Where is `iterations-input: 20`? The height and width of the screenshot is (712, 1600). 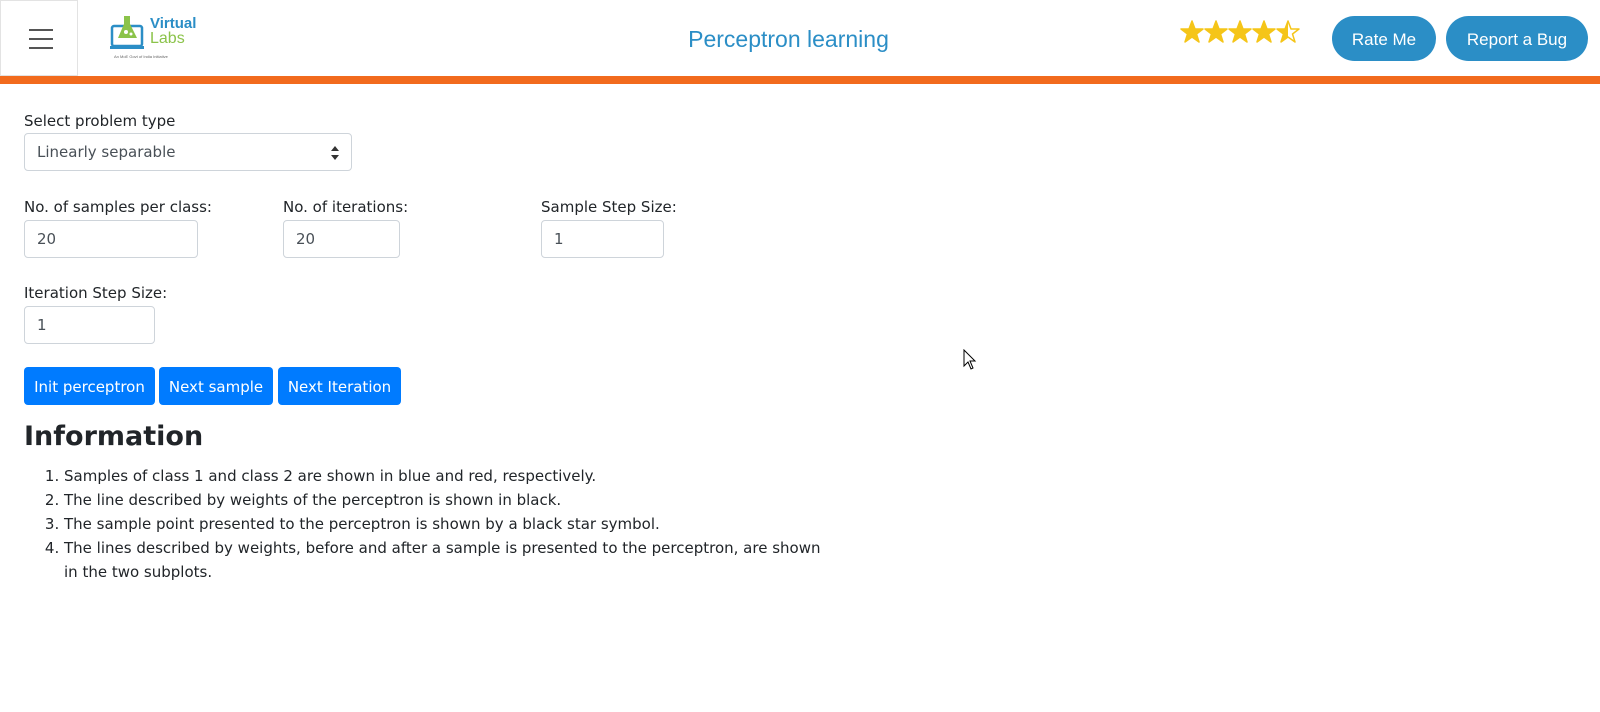
iterations-input: 20 is located at coordinates (341, 239).